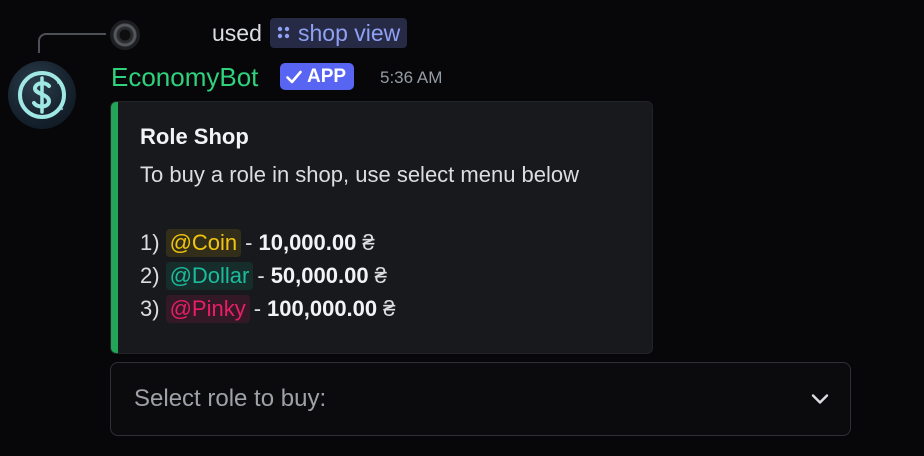  What do you see at coordinates (319, 275) in the screenshot?
I see `item-price: 50,000.00` at bounding box center [319, 275].